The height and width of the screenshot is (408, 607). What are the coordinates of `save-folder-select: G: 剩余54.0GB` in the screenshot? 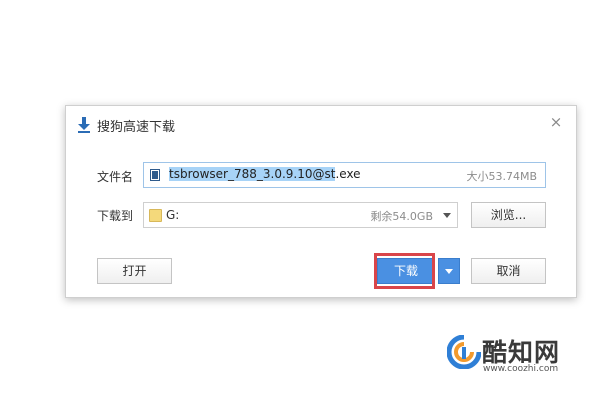 It's located at (300, 215).